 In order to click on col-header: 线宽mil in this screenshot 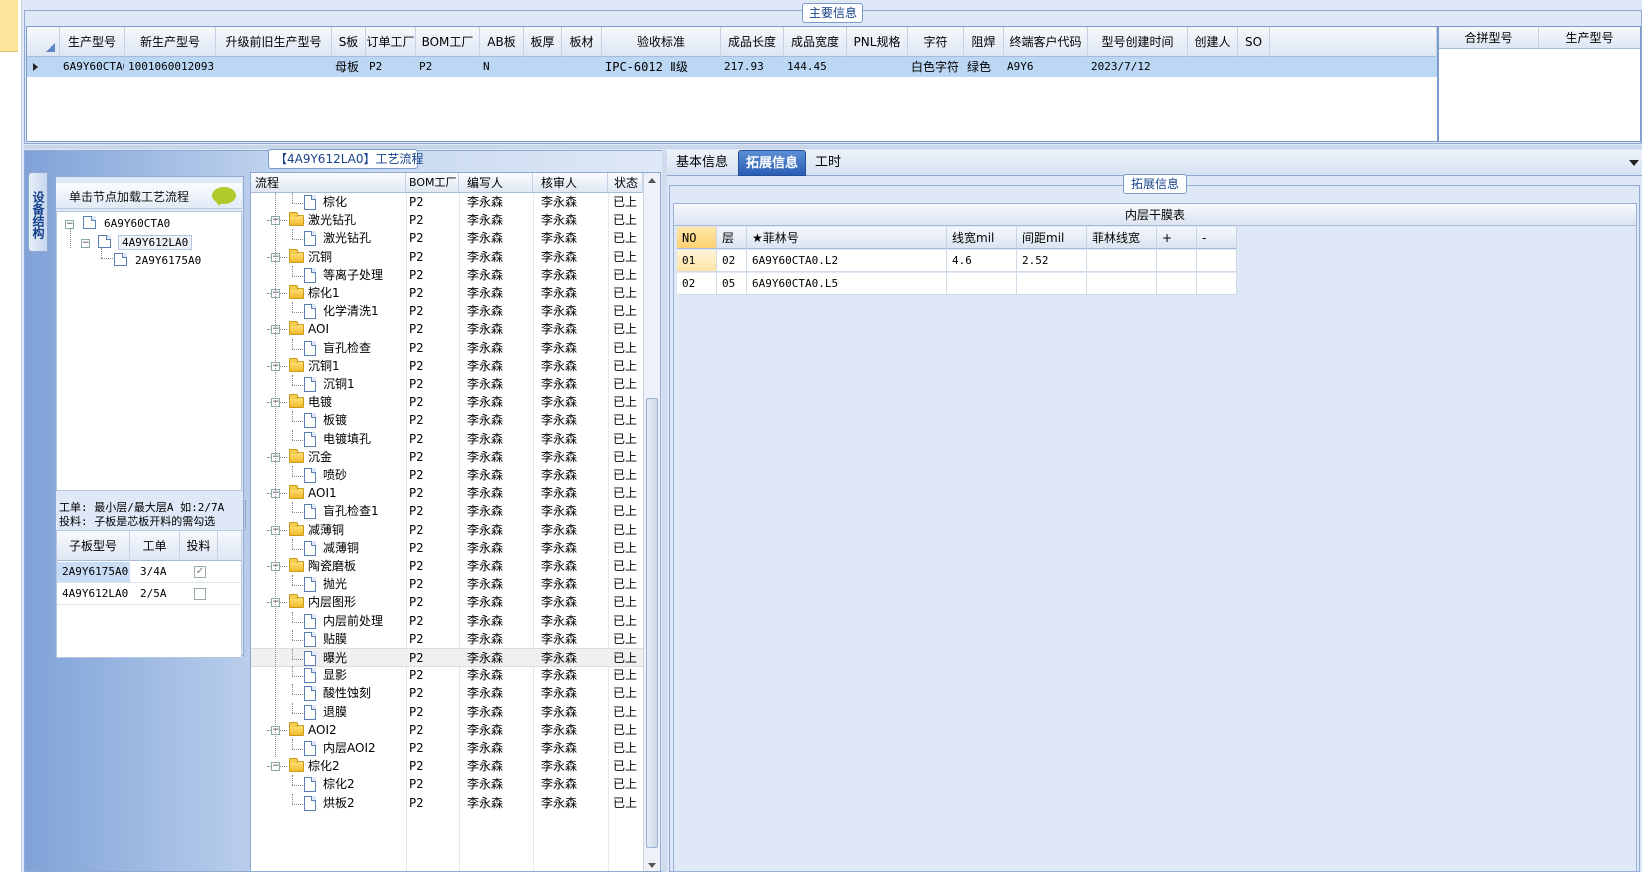, I will do `click(982, 238)`.